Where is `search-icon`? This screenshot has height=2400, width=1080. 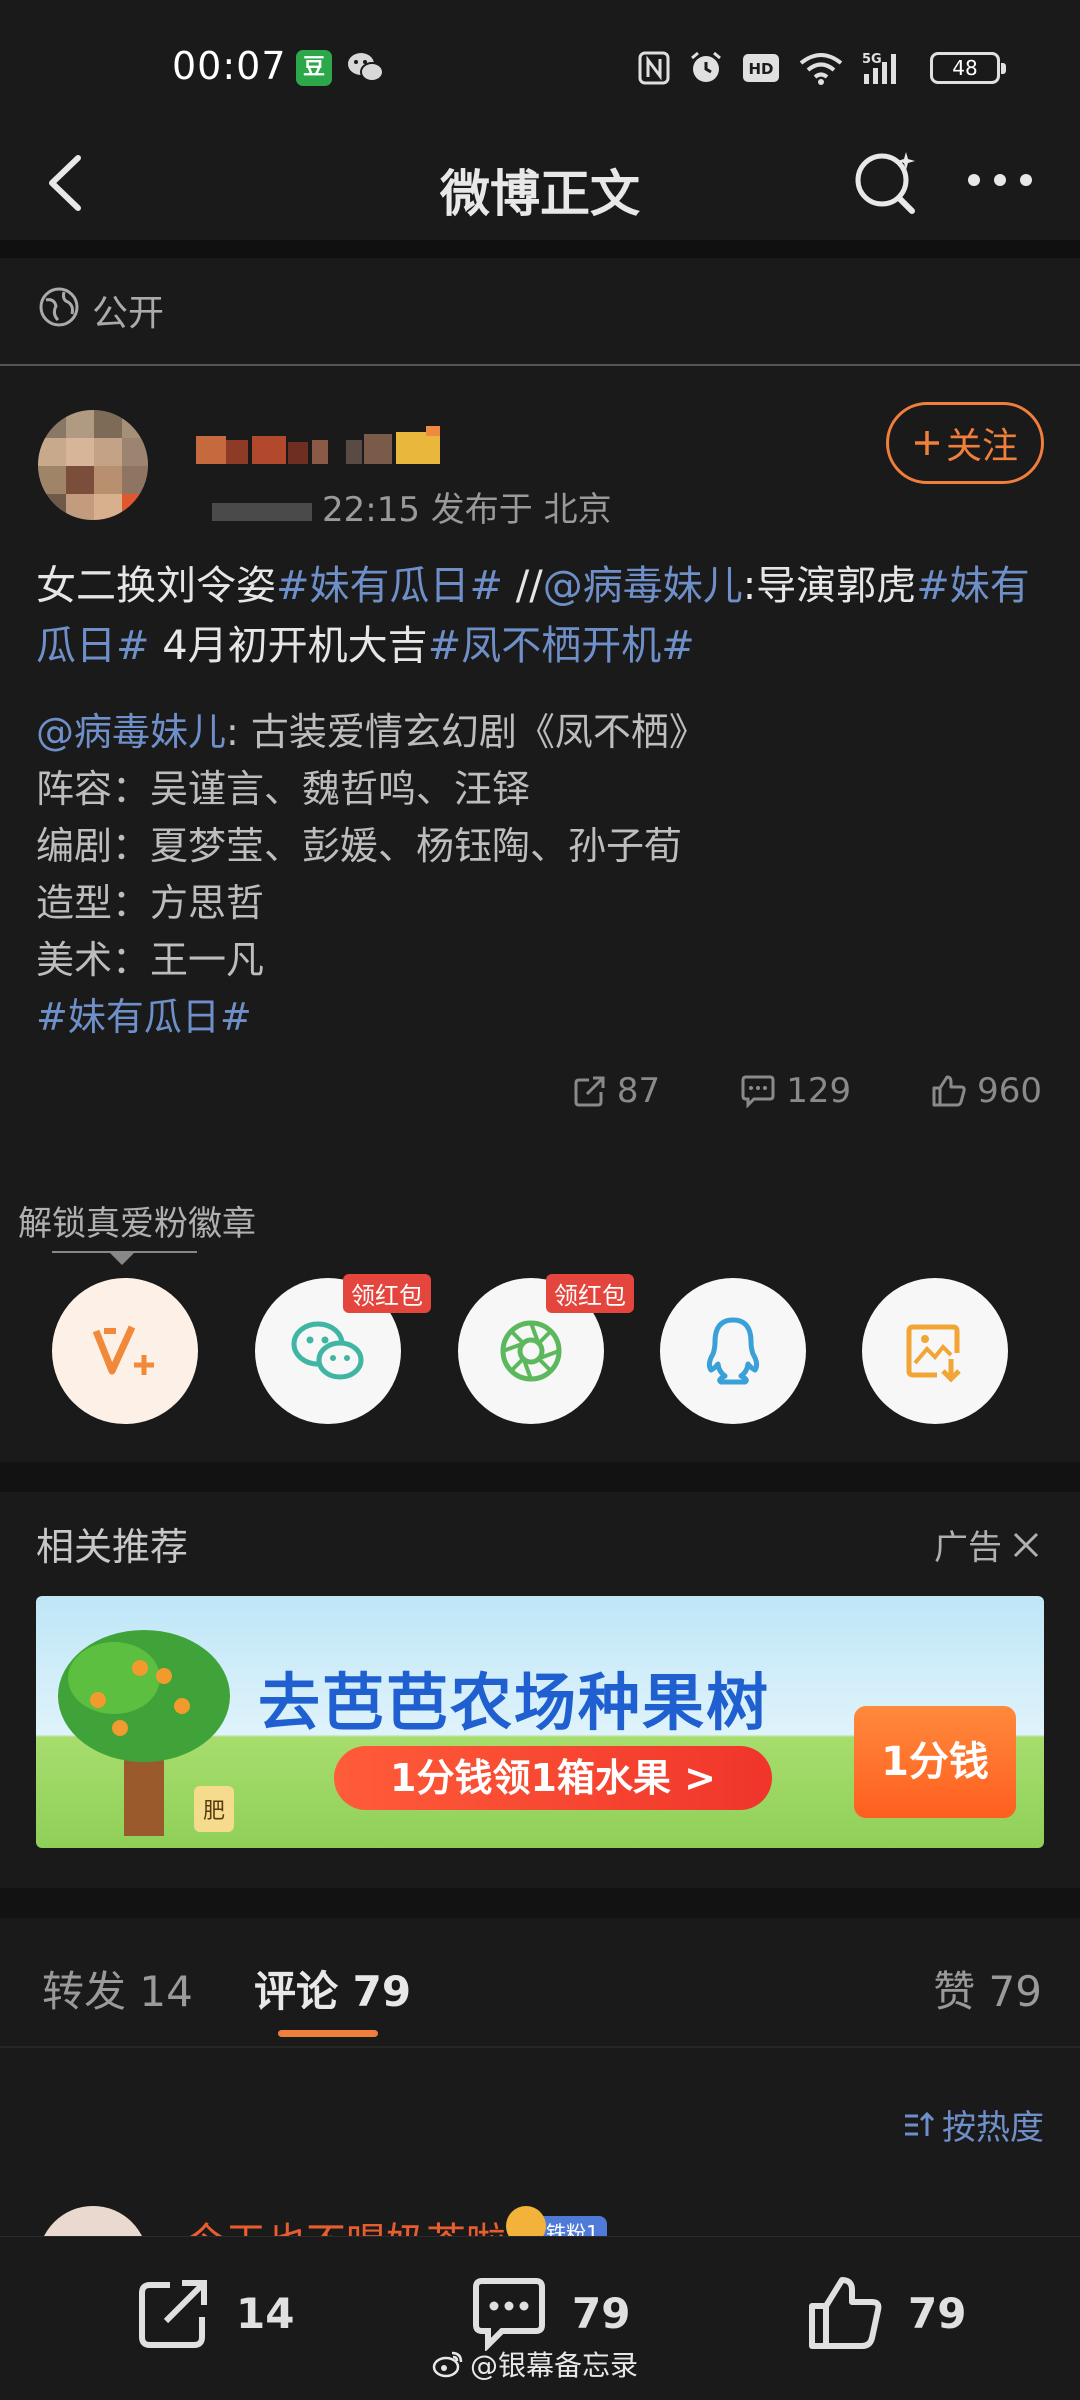 search-icon is located at coordinates (886, 182).